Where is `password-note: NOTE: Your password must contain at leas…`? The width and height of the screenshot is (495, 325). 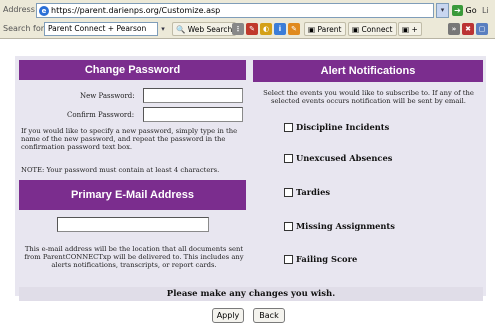
password-note: NOTE: Your password must contain at leas… is located at coordinates (120, 170).